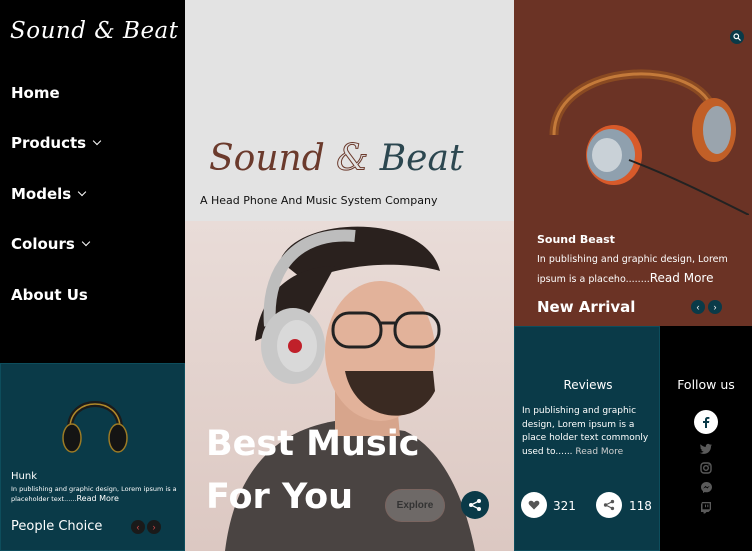 The image size is (752, 551). I want to click on hero-headline-line1: Best Music, so click(313, 444).